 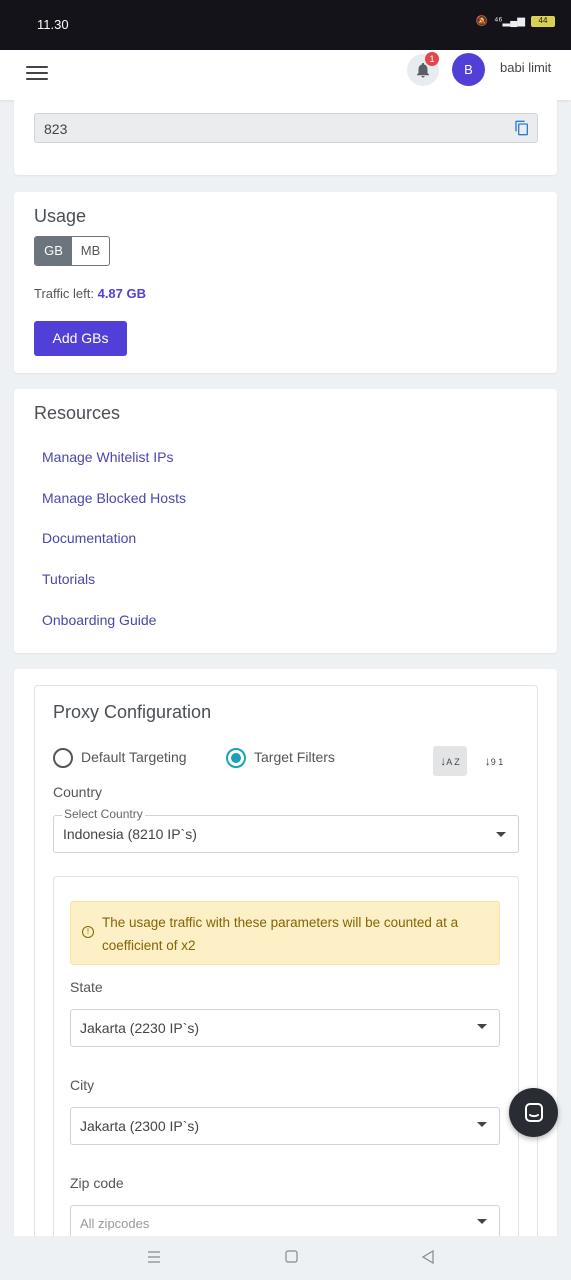 What do you see at coordinates (108, 457) in the screenshot?
I see `link-whitelist-ips: Manage Whitelist IPs` at bounding box center [108, 457].